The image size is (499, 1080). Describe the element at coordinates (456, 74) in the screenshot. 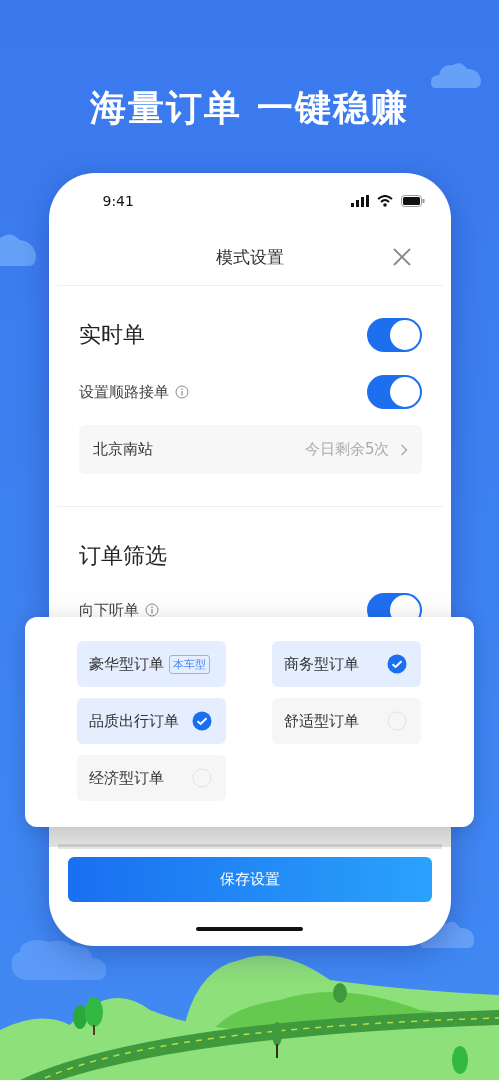

I see `cloud-drawing` at that location.